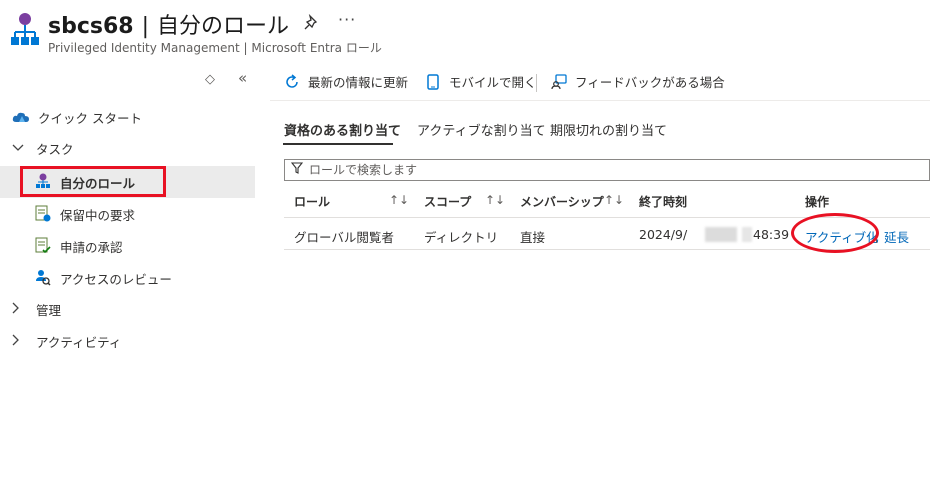  Describe the element at coordinates (358, 82) in the screenshot. I see `refresh-label: 最新の情報に更新` at that location.